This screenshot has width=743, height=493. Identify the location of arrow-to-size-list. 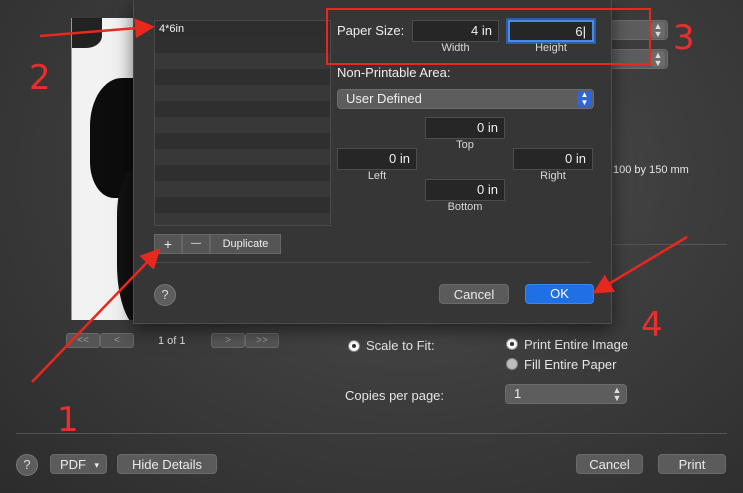
(97, 28).